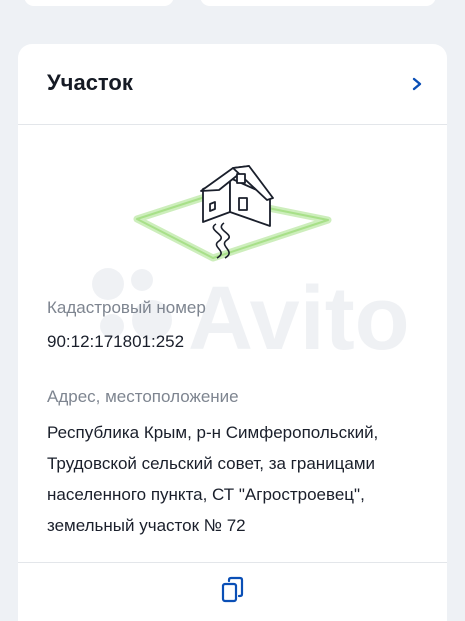  Describe the element at coordinates (206, 494) in the screenshot. I see `address-line: населенного пункта, СТ "Агростроевец",` at that location.